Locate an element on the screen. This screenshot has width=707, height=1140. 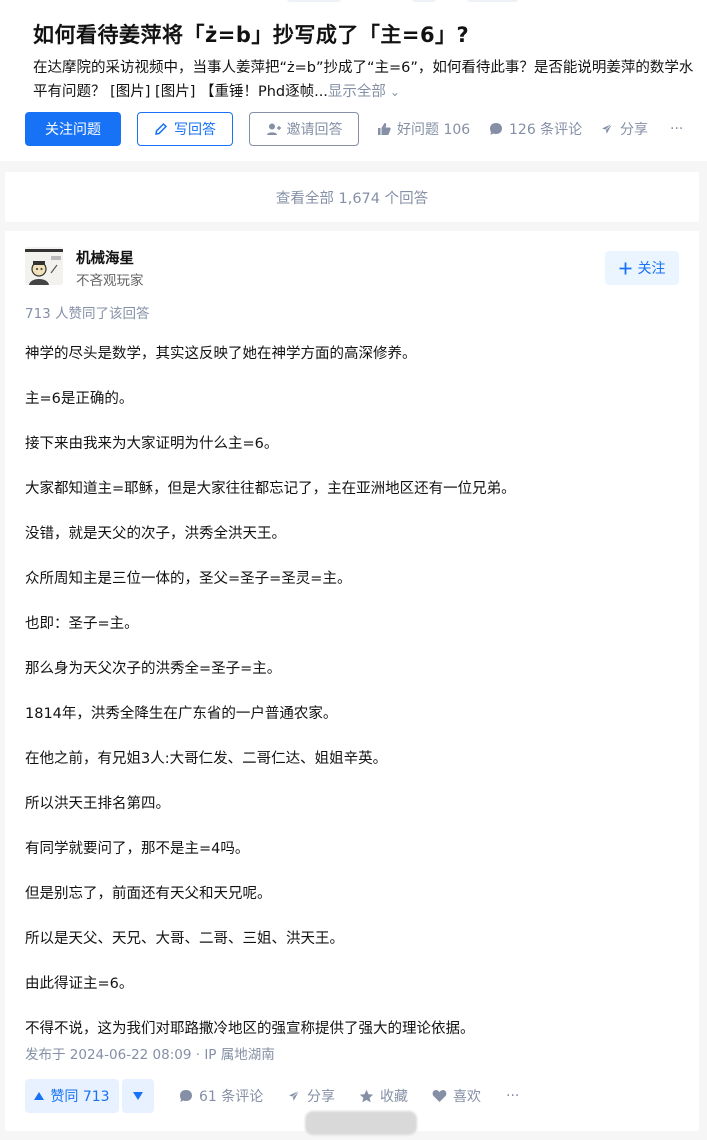
write-answer-label: 写回答 is located at coordinates (195, 130).